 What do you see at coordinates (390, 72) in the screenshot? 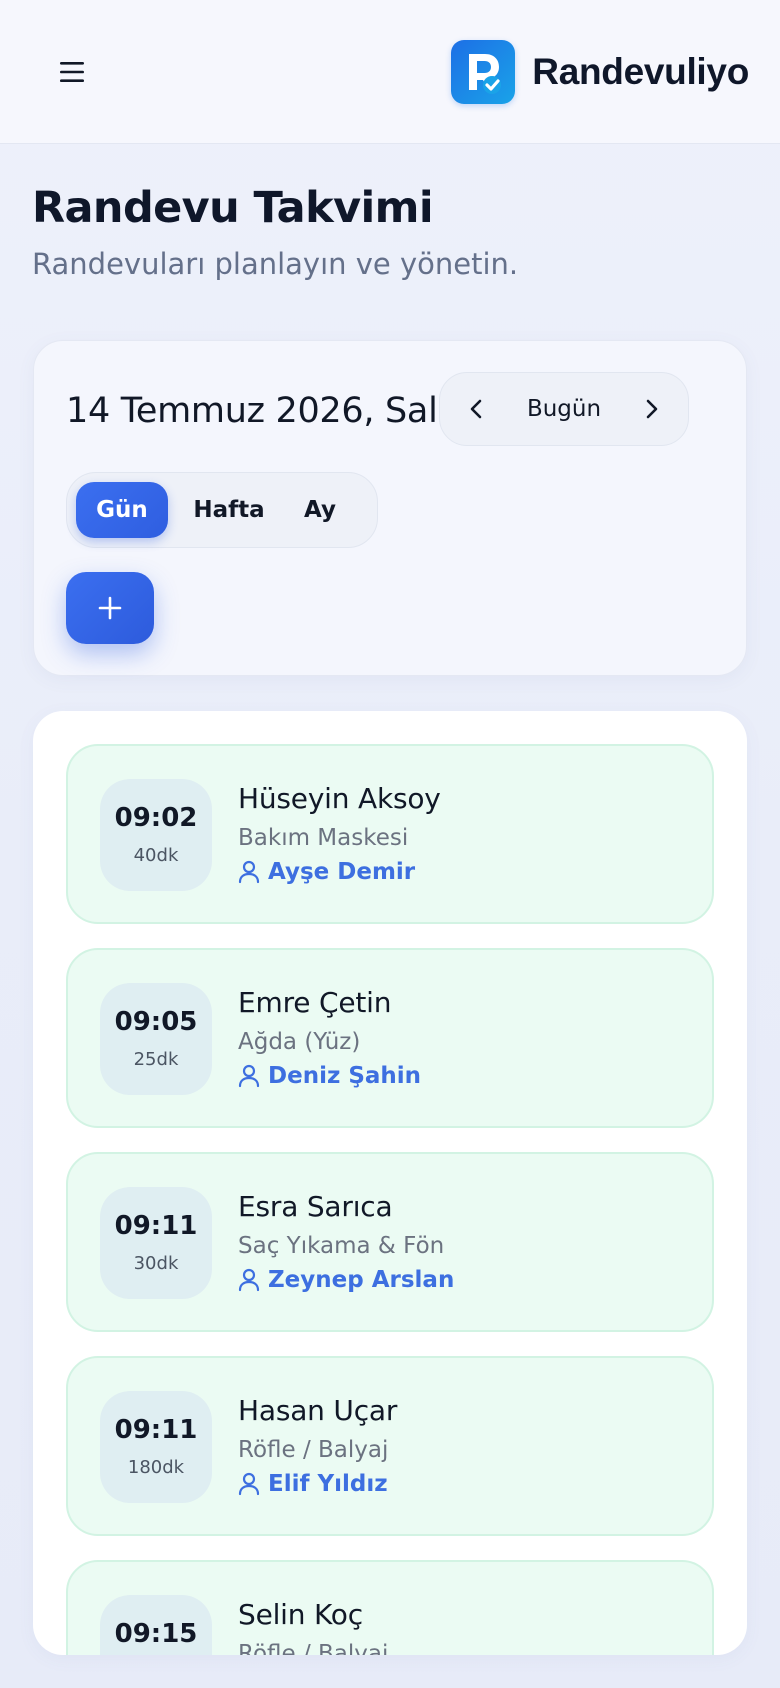
I see `app-header: Randevuliyo` at bounding box center [390, 72].